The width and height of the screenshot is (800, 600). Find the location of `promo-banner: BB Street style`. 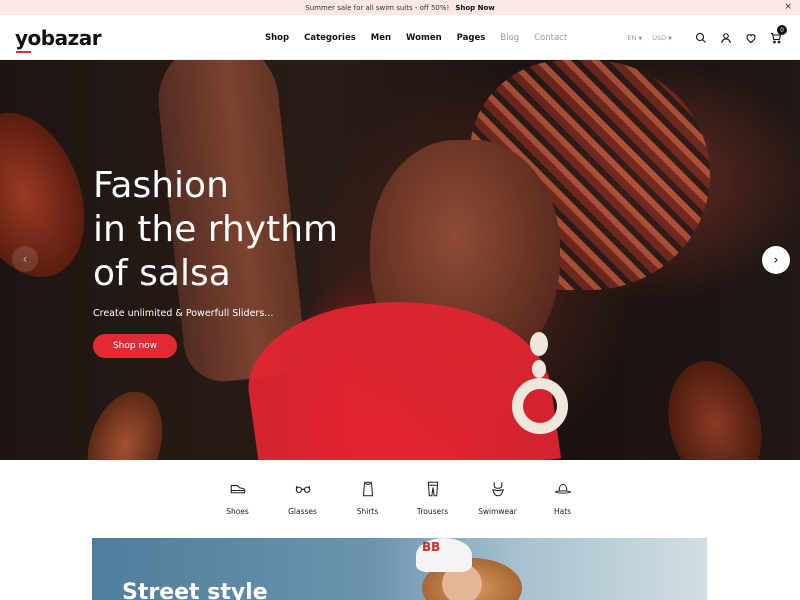

promo-banner: BB Street style is located at coordinates (399, 569).